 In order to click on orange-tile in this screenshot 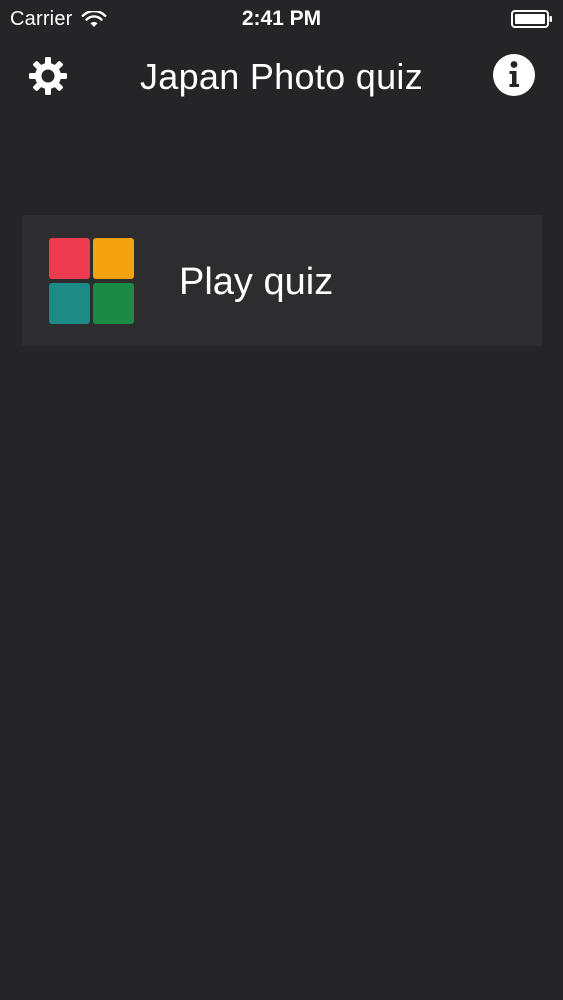, I will do `click(113, 258)`.